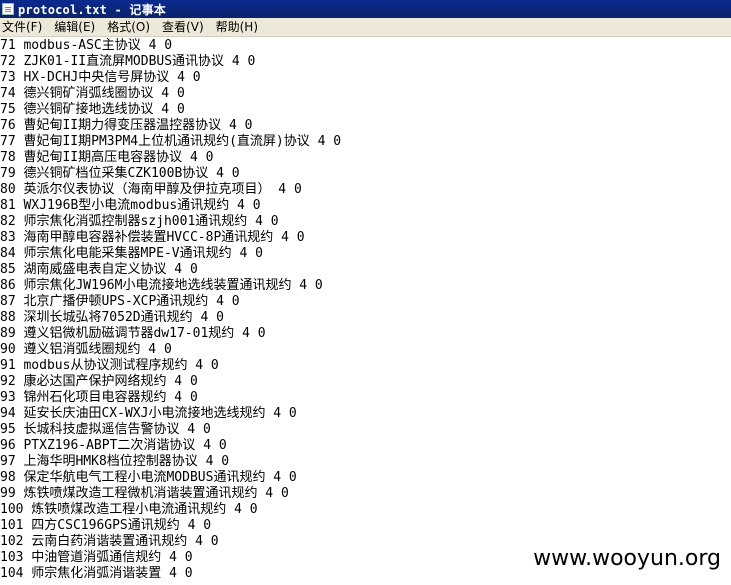  I want to click on text-line: 98 保定华航电气工程小电流MODBUS通讯规约 4 0, so click(148, 477).